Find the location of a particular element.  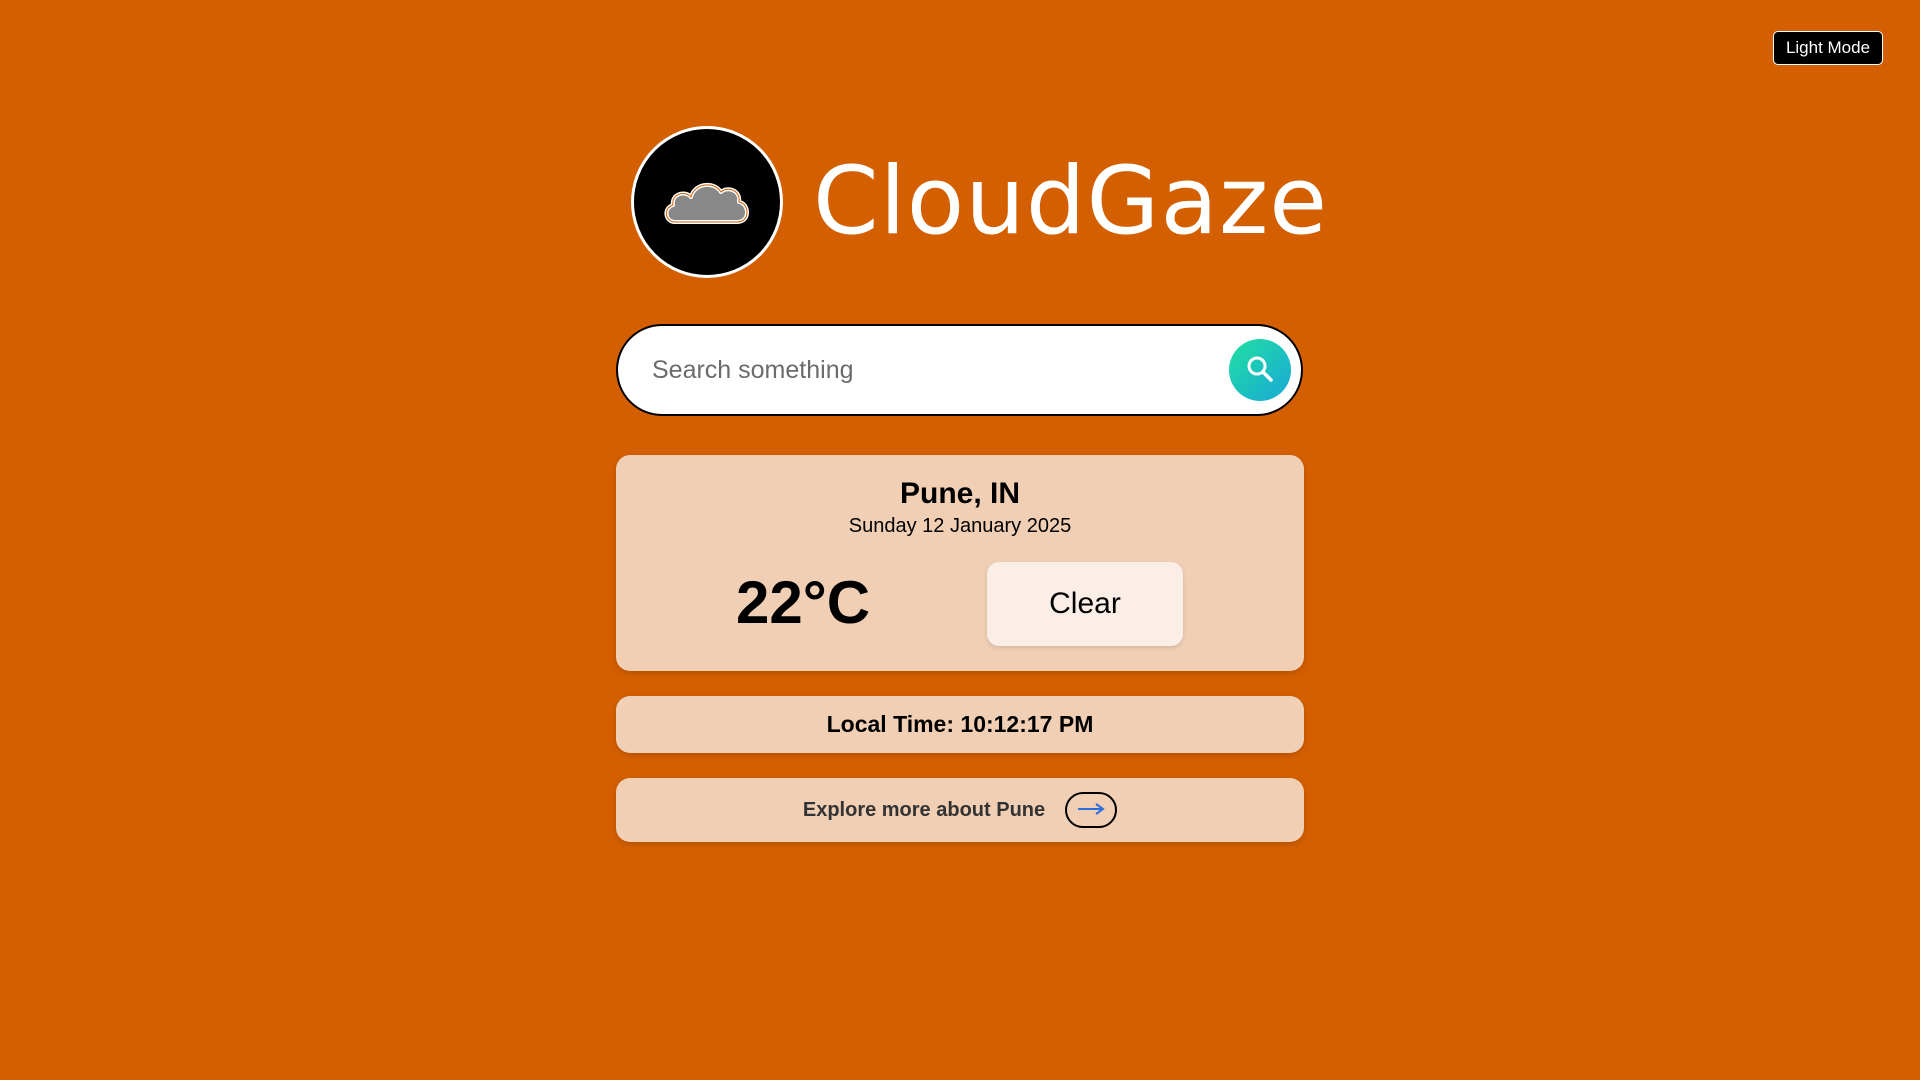

light-mode-toggle: Light Mode is located at coordinates (1828, 48).